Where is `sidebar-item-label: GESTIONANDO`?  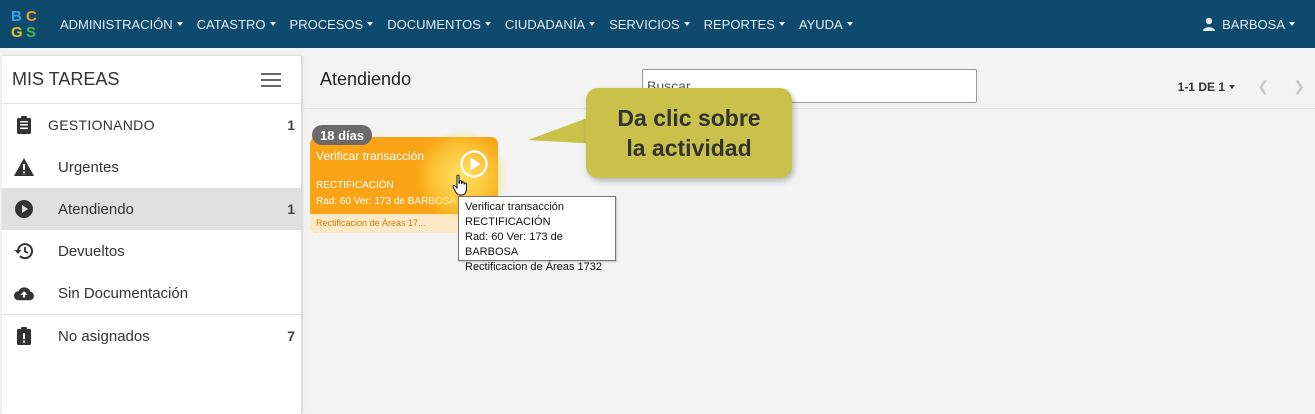 sidebar-item-label: GESTIONANDO is located at coordinates (101, 125).